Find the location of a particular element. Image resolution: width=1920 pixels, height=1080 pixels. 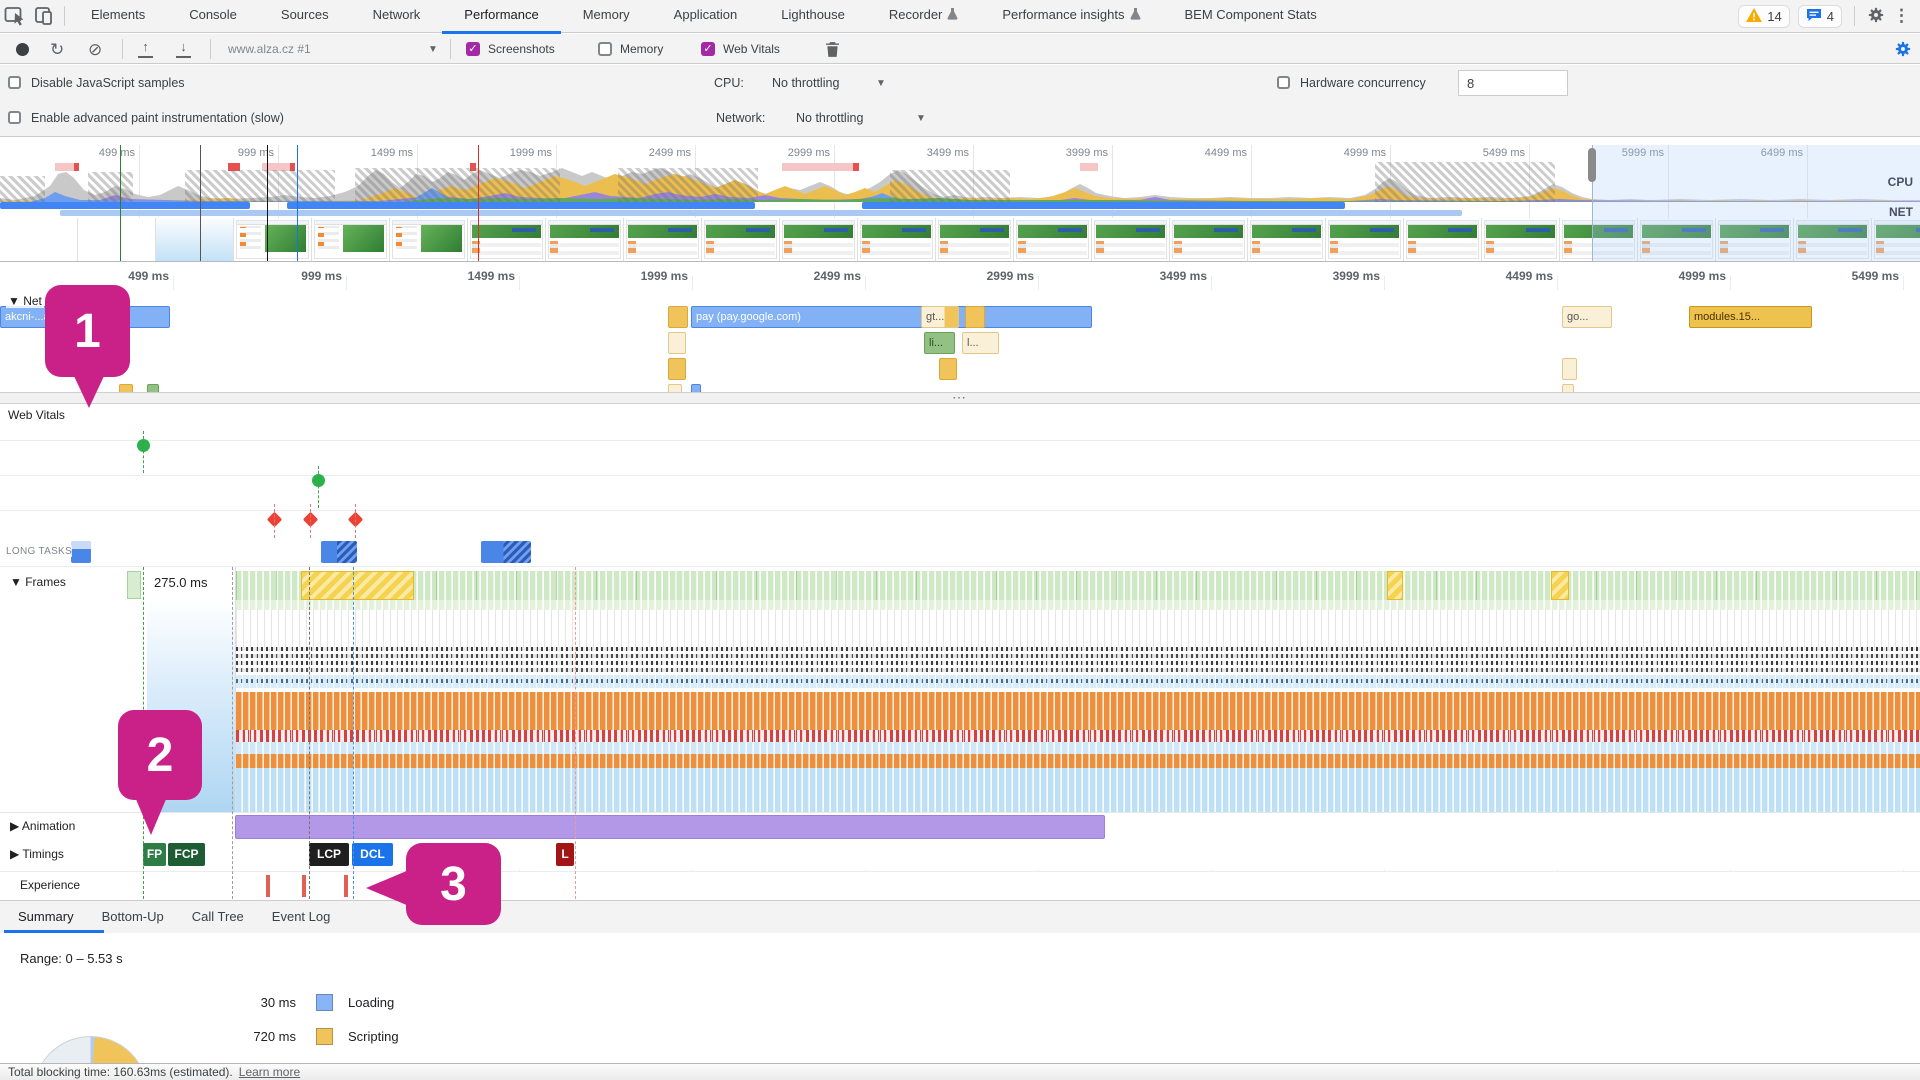

reload-record-icon: ↻ is located at coordinates (57, 49).